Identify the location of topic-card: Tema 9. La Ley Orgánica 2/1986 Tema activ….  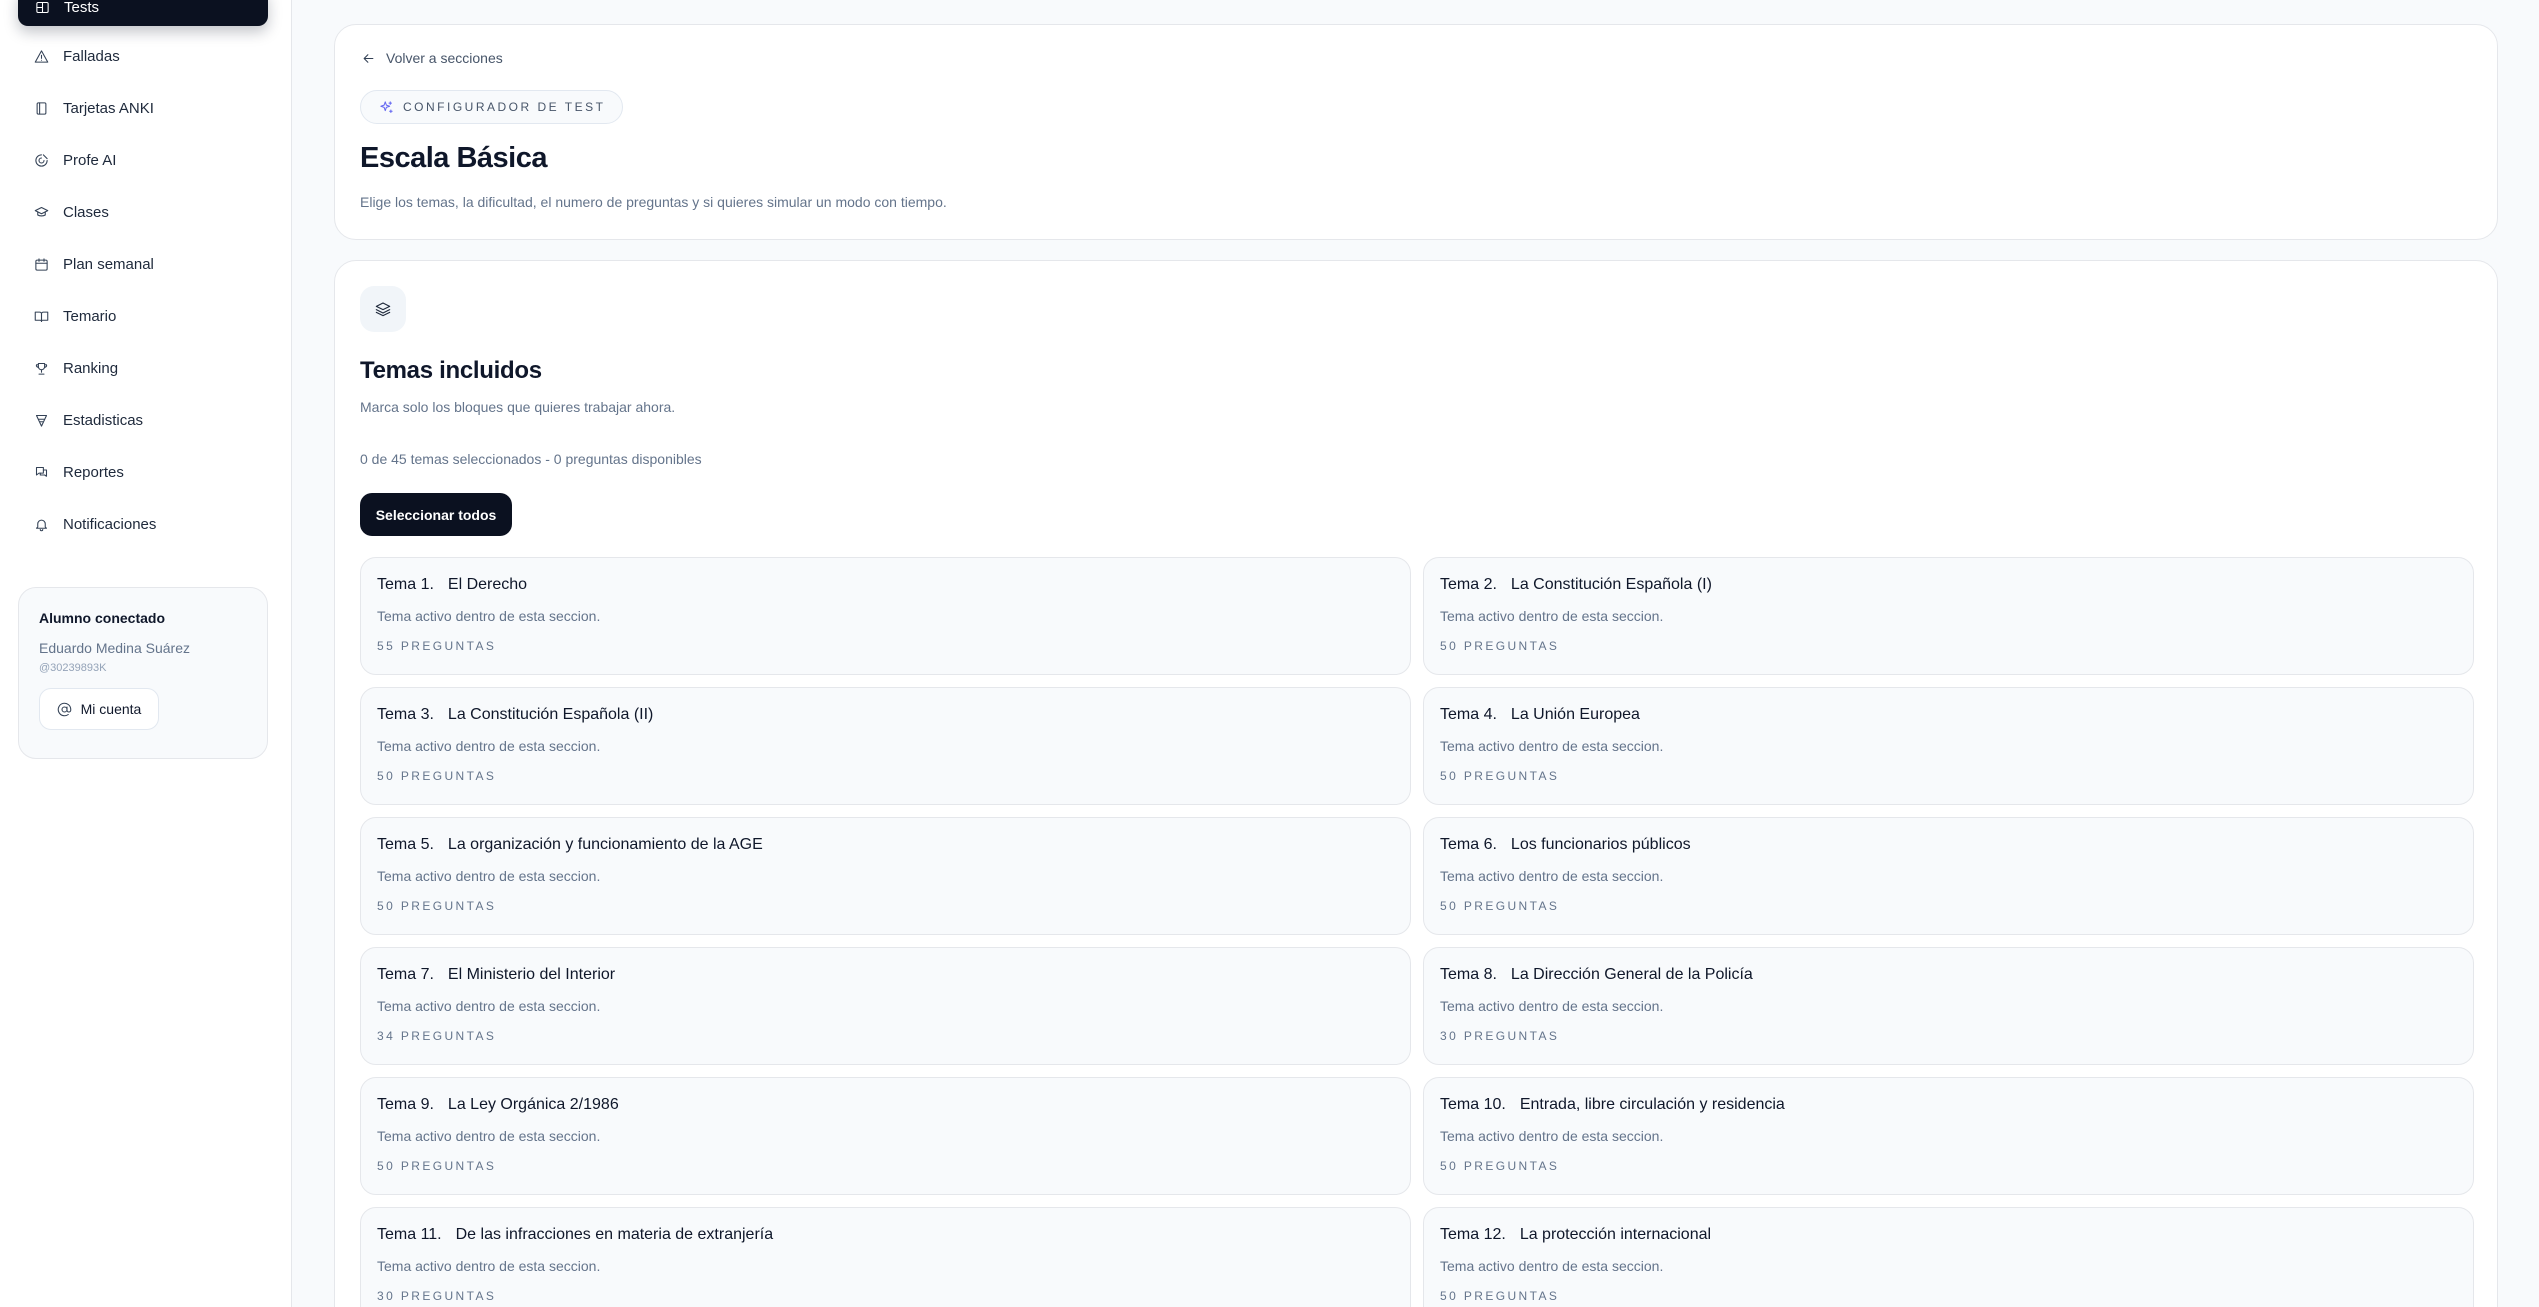
(885, 1136).